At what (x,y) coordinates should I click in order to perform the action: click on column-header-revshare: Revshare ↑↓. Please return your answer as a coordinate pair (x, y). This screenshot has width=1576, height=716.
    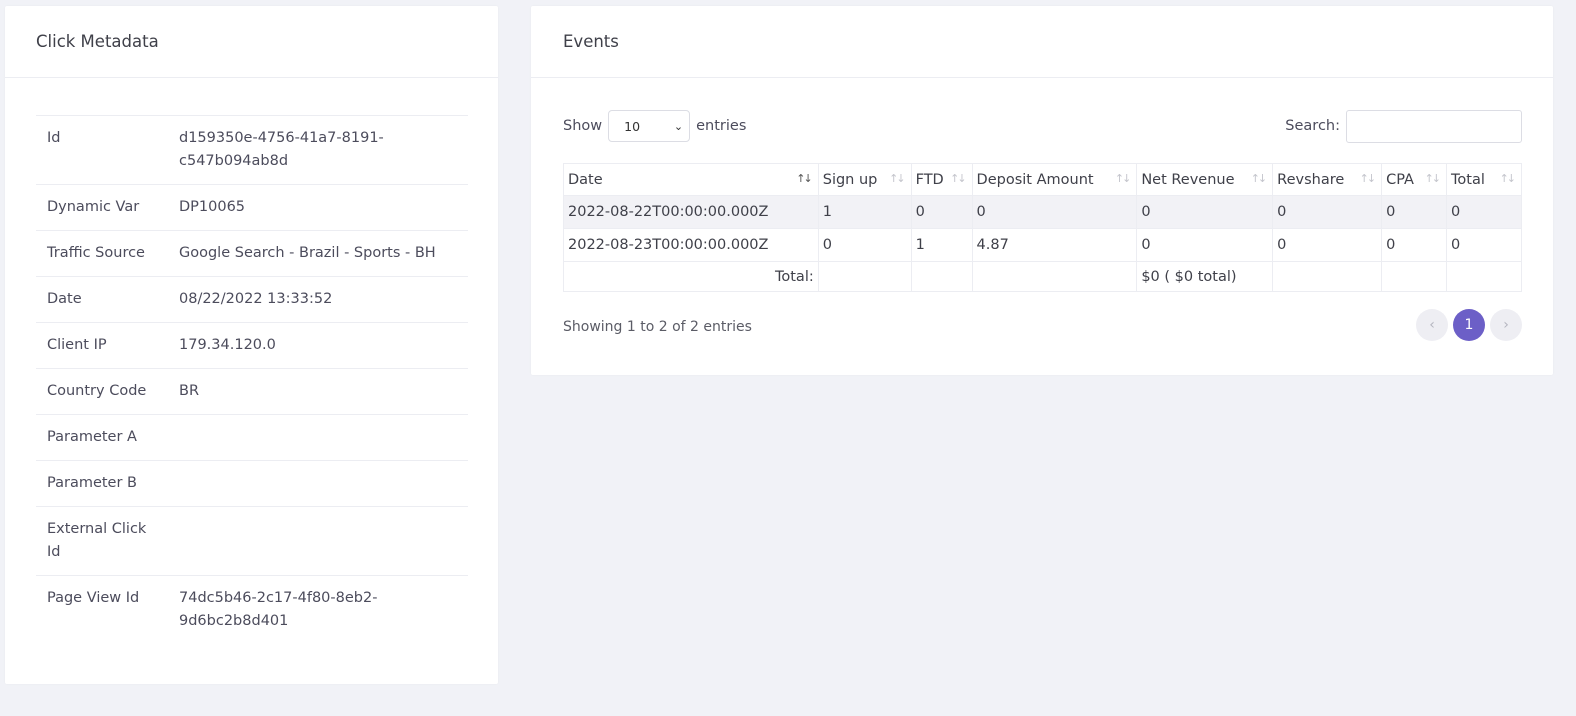
    Looking at the image, I should click on (1327, 179).